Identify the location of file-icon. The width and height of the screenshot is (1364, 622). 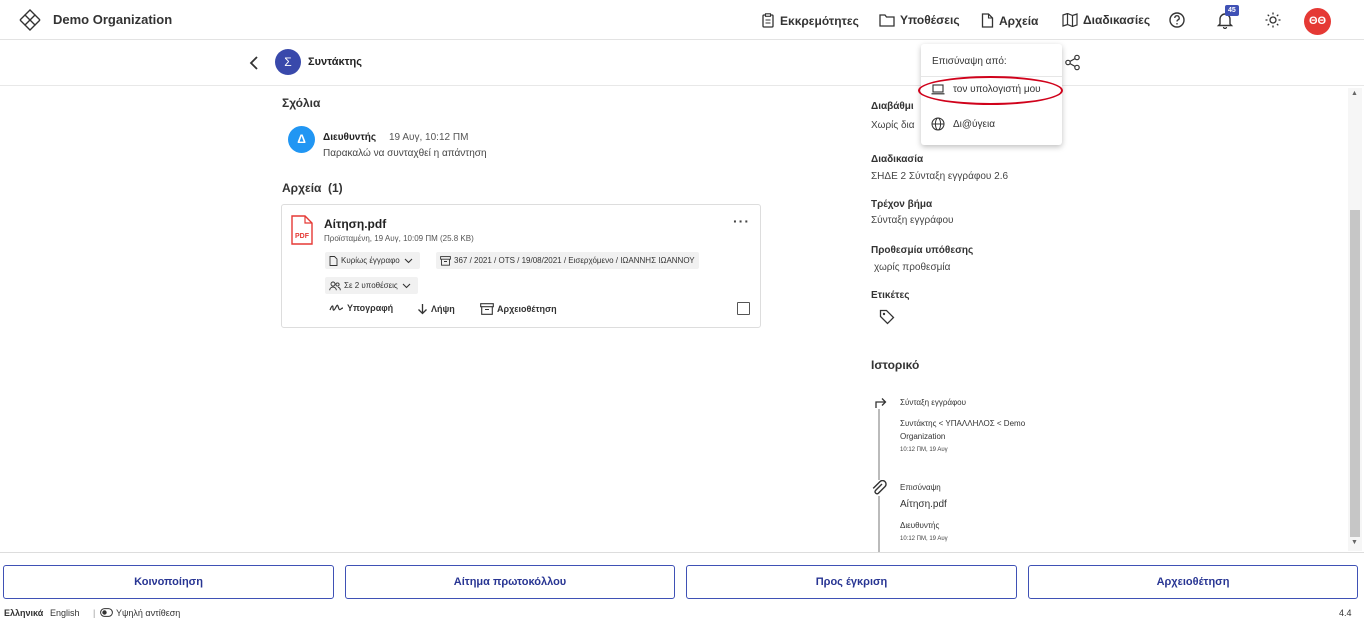
(987, 20).